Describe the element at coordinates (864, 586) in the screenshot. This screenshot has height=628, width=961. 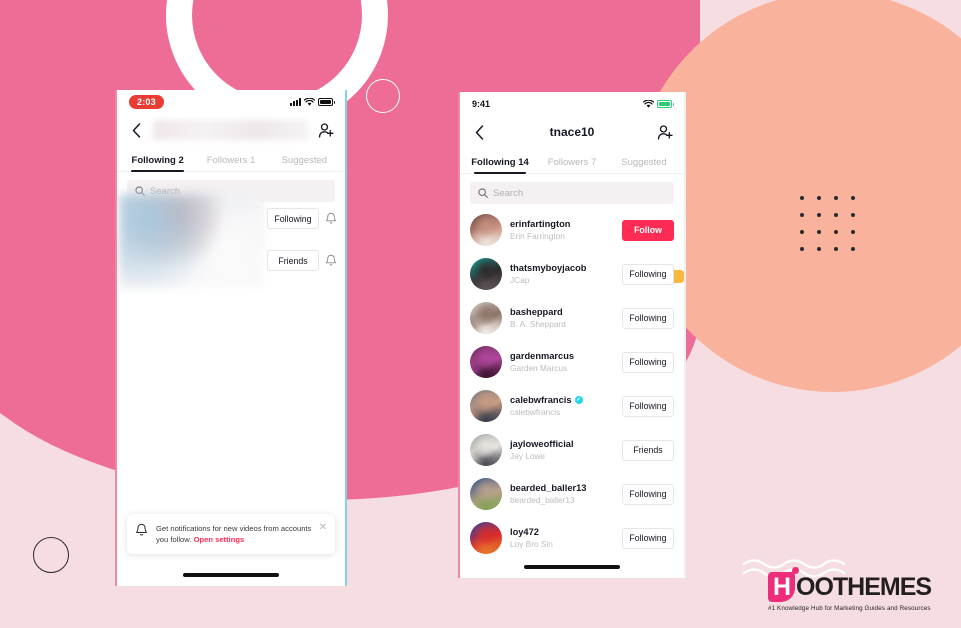
I see `logo-text: OOTHEMES` at that location.